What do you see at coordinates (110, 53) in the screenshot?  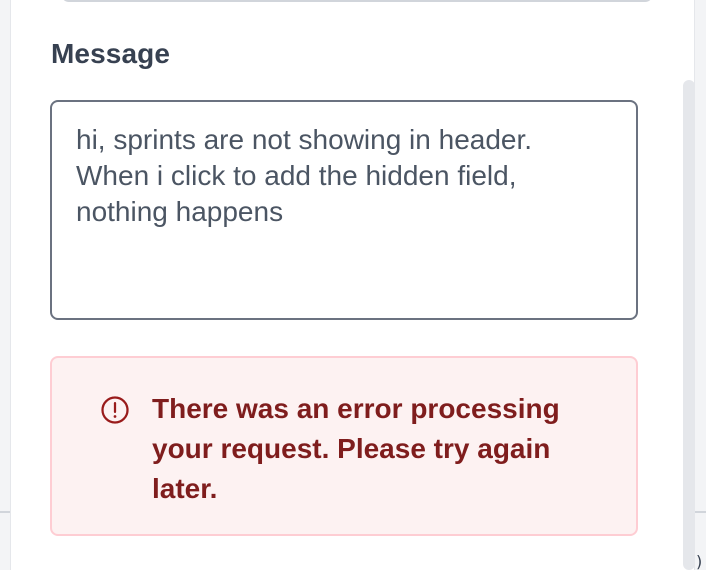 I see `message-label: Message` at bounding box center [110, 53].